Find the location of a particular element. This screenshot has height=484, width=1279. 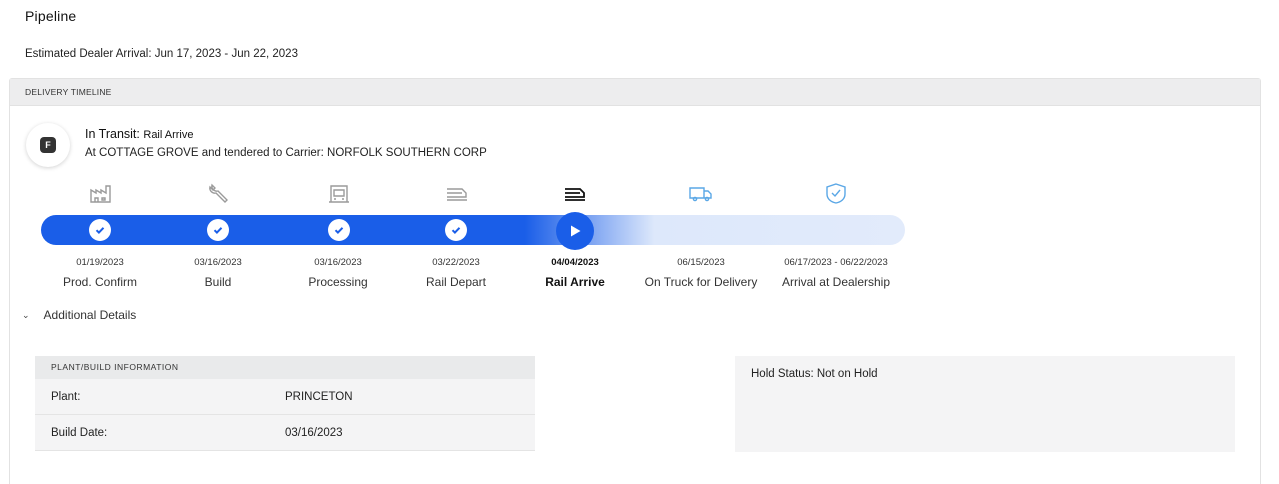

stage-label: Arrival at Dealership is located at coordinates (836, 282).